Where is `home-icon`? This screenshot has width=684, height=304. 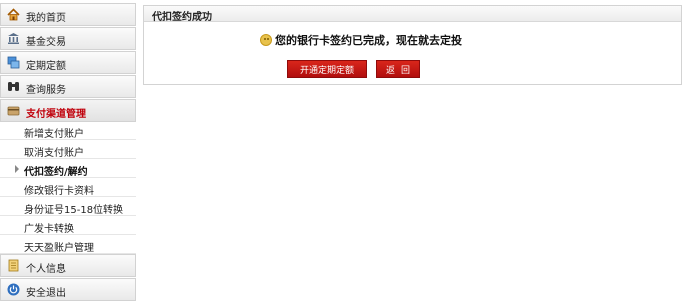
home-icon is located at coordinates (13, 14).